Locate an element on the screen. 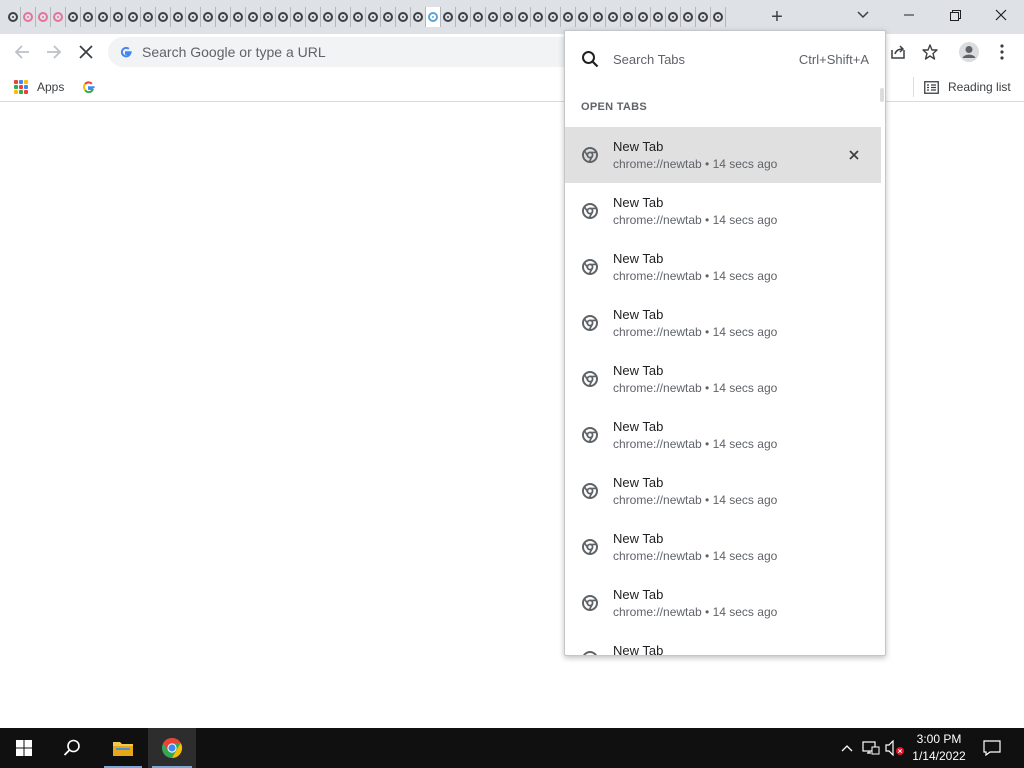 This screenshot has height=768, width=1024. chrome-taskbar-button is located at coordinates (172, 748).